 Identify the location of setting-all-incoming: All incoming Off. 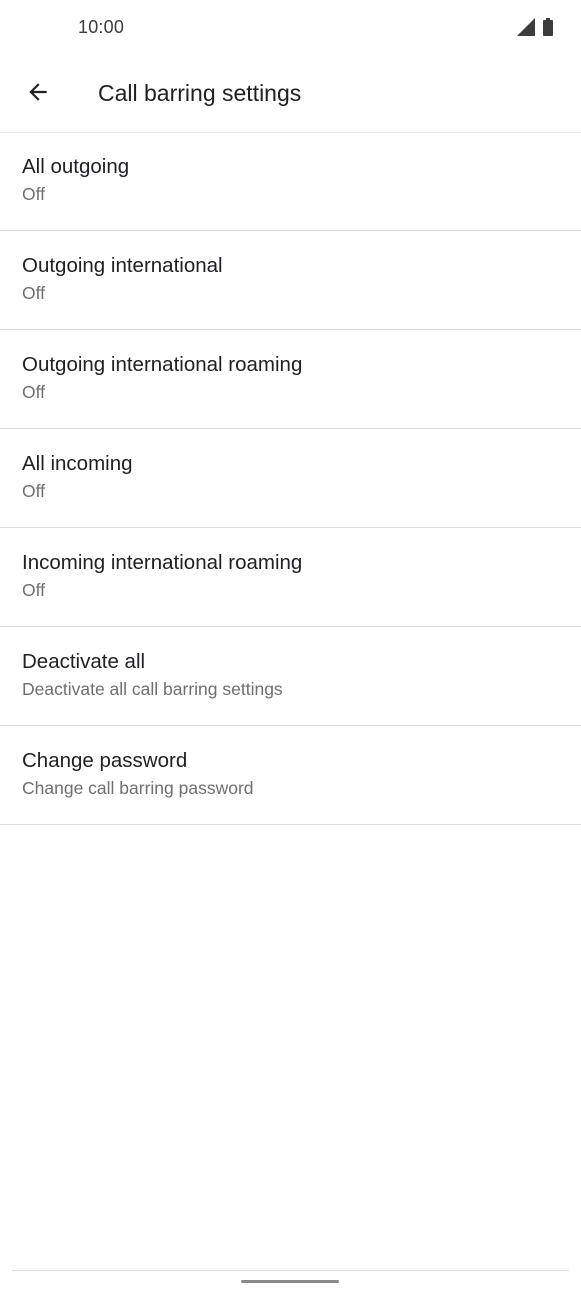
(290, 478).